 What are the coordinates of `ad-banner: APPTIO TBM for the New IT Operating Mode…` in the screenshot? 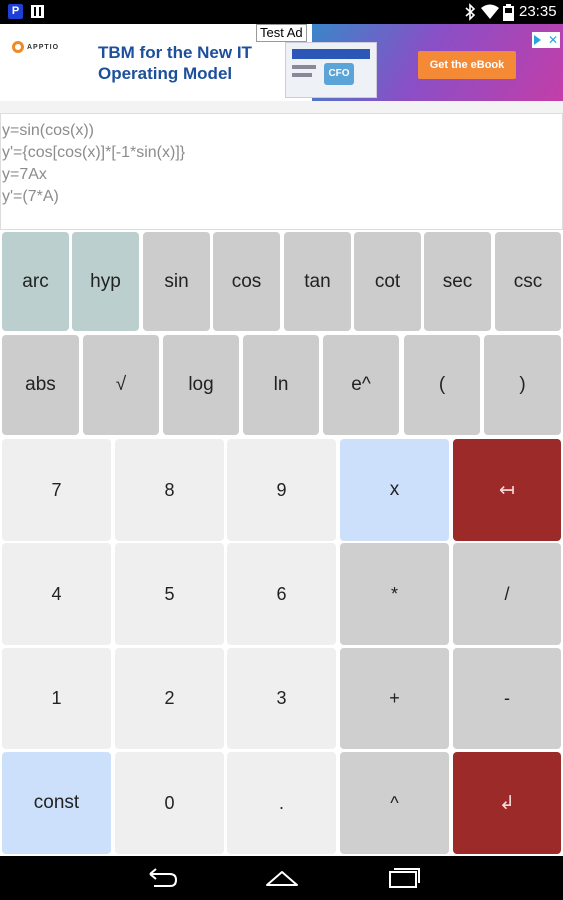 It's located at (281, 62).